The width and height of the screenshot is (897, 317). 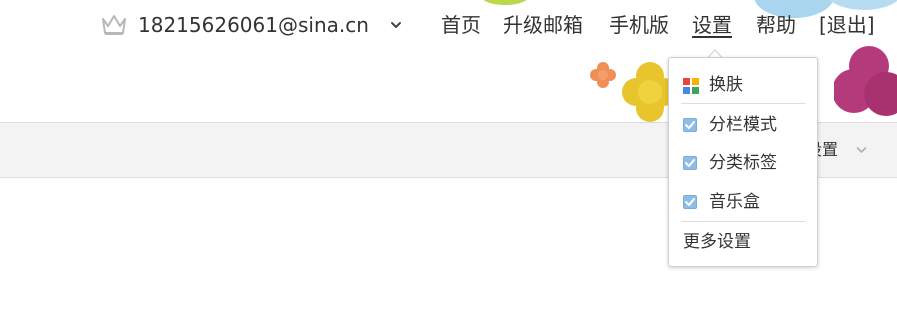 I want to click on settings-dropdown-menu: 换肤 分栏模式 分类标签 音乐盒 更多设置, so click(x=743, y=162).